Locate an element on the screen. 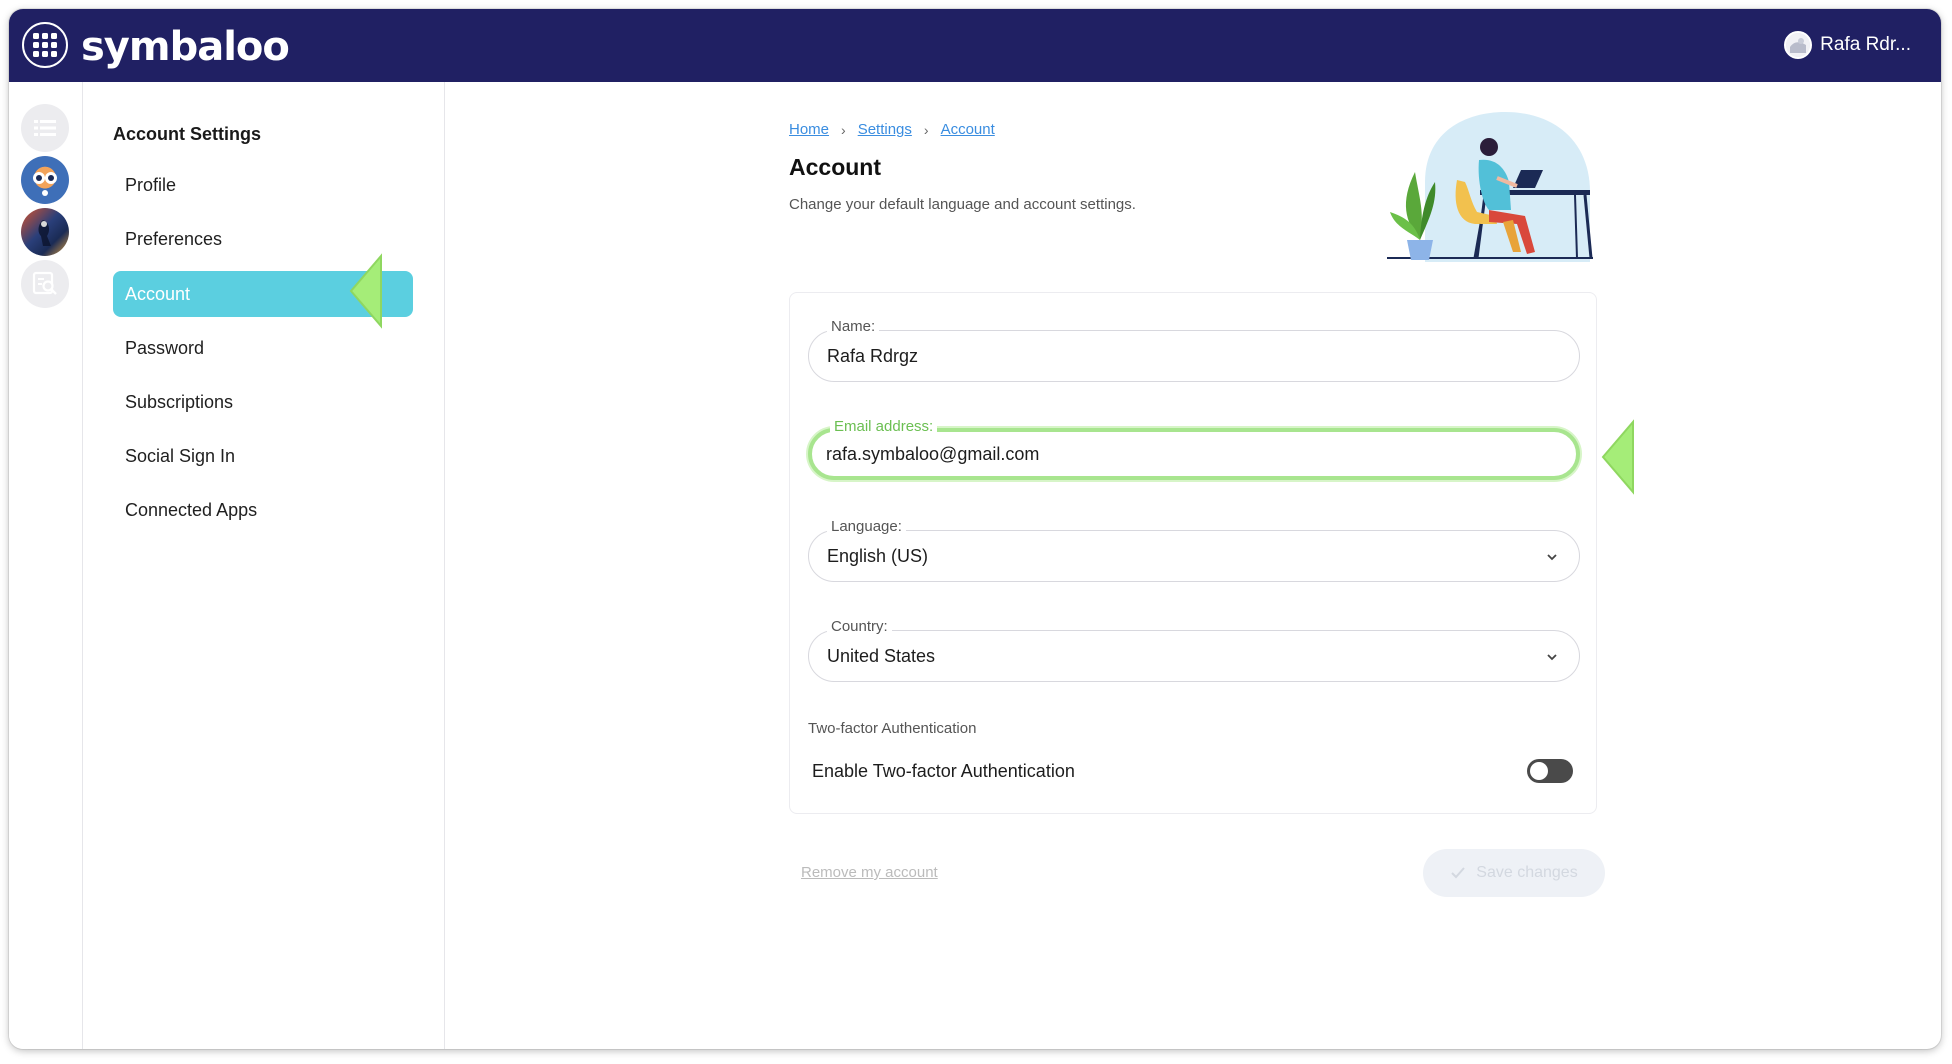 The width and height of the screenshot is (1952, 1064). list-icon is located at coordinates (45, 128).